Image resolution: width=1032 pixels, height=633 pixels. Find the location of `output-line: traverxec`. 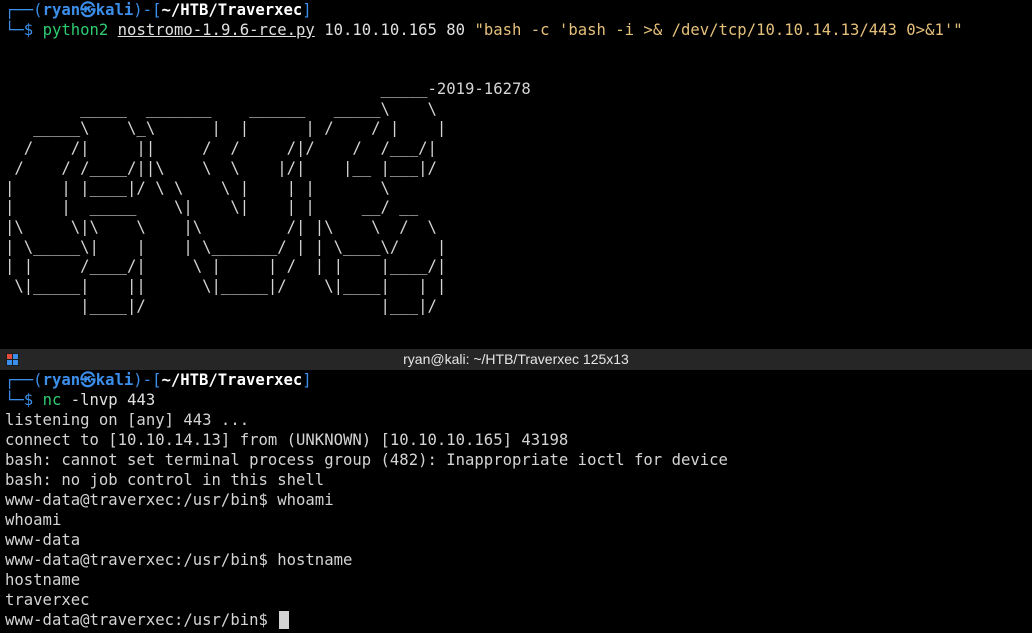

output-line: traverxec is located at coordinates (47, 600).